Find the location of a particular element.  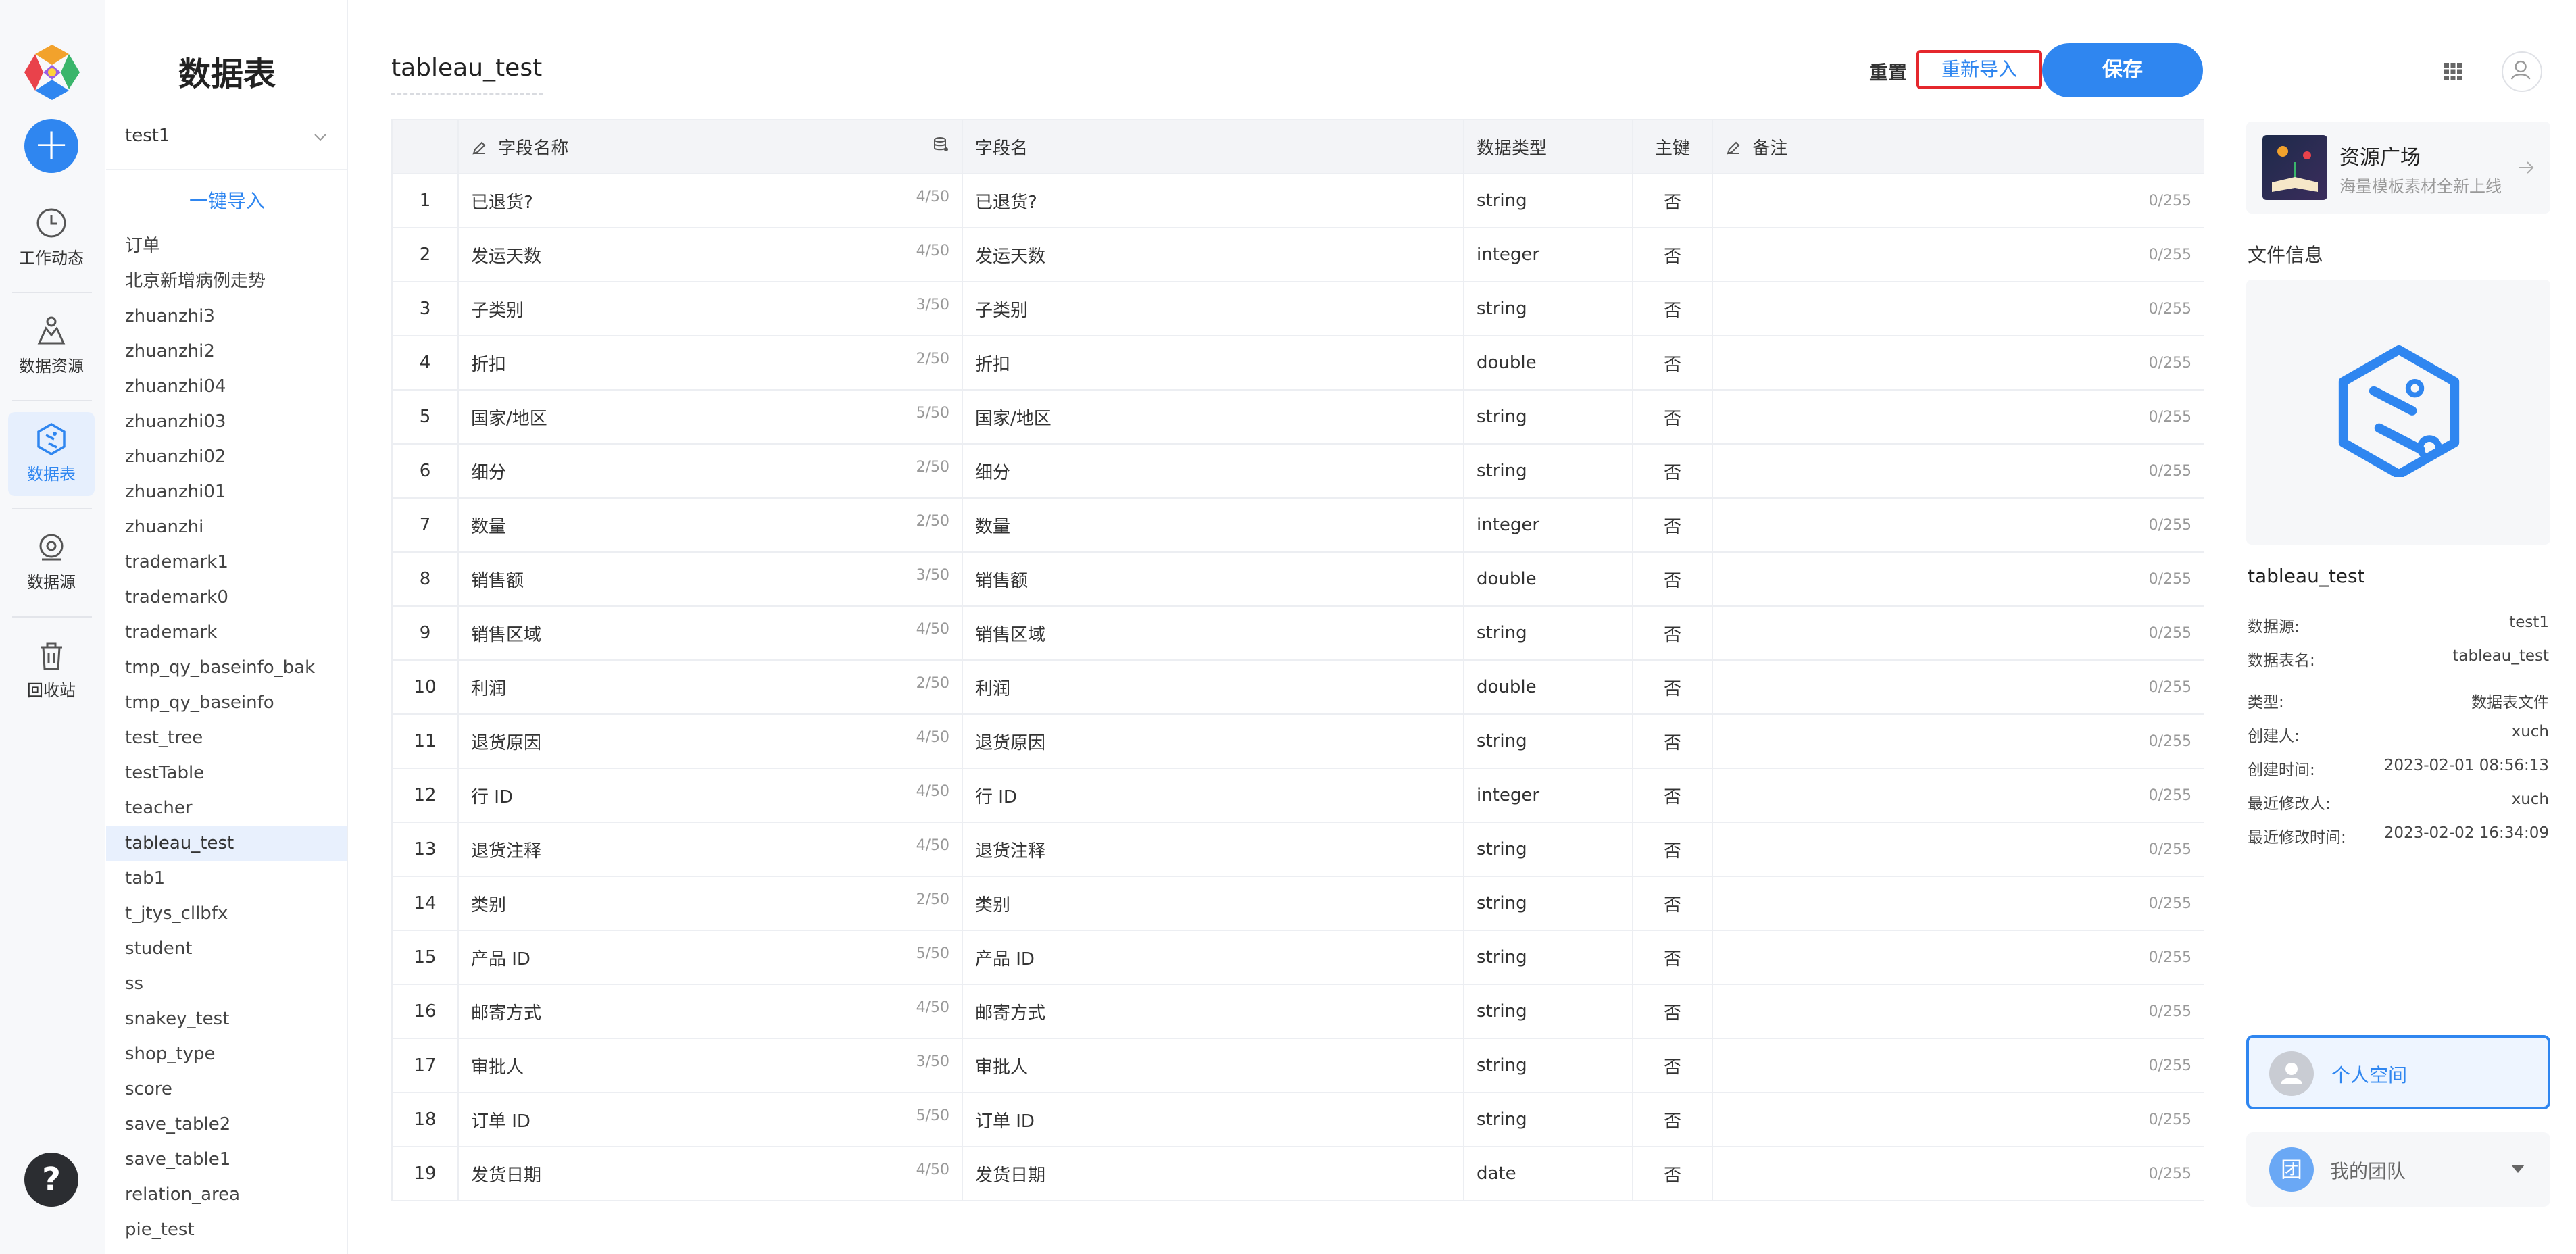

list-item: save_table1 is located at coordinates (227, 1159).